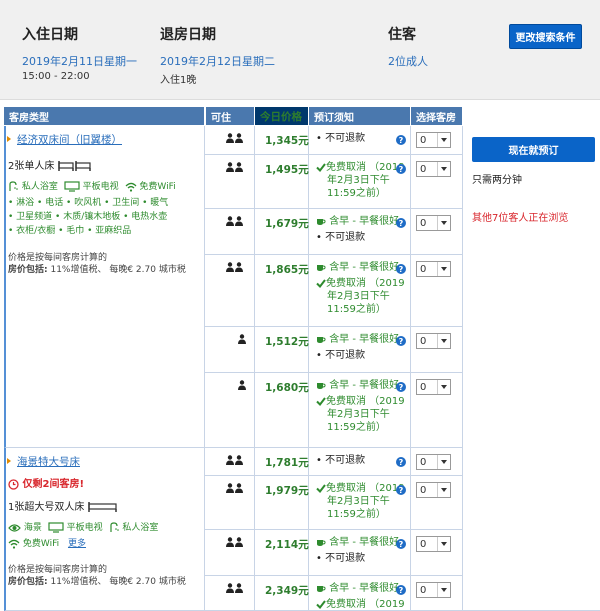 The image size is (600, 611). What do you see at coordinates (79, 61) in the screenshot?
I see `checkin-date: 2019年2月11日星期一` at bounding box center [79, 61].